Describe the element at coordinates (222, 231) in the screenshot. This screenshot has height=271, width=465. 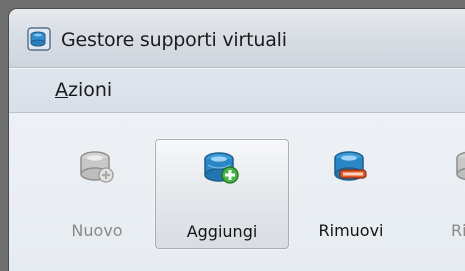
I see `add-disk-label: Aggiungi` at that location.